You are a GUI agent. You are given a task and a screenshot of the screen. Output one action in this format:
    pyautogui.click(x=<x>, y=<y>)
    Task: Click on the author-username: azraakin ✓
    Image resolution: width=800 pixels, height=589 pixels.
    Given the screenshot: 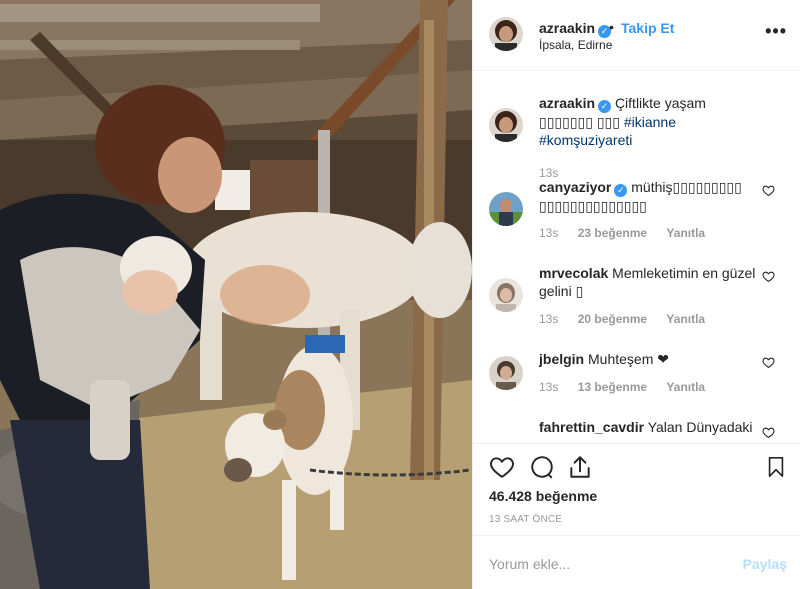 What is the action you would take?
    pyautogui.click(x=575, y=29)
    